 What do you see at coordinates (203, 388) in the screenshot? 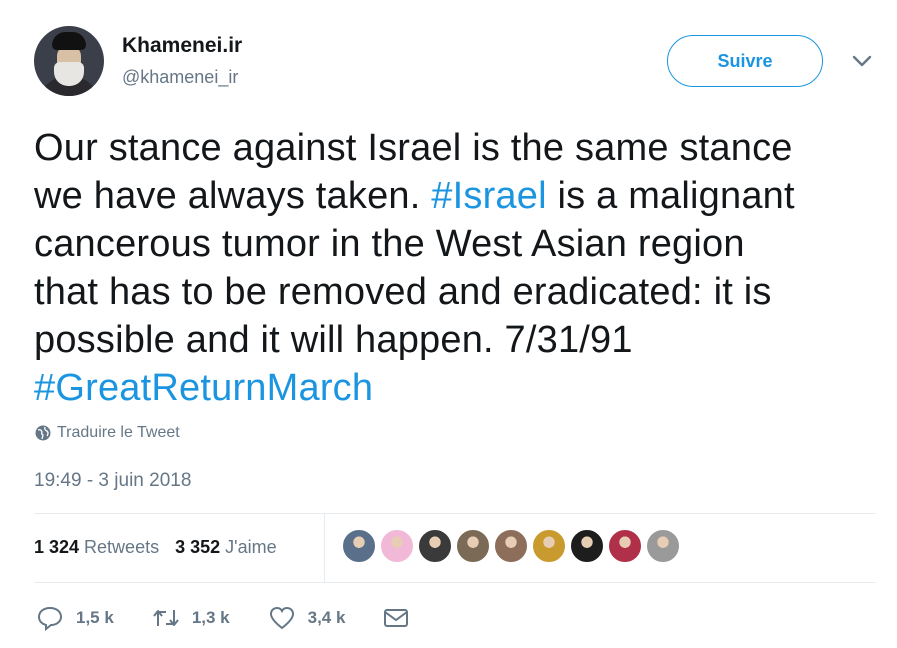
I see `hashtag-link: #GreatReturnMarch` at bounding box center [203, 388].